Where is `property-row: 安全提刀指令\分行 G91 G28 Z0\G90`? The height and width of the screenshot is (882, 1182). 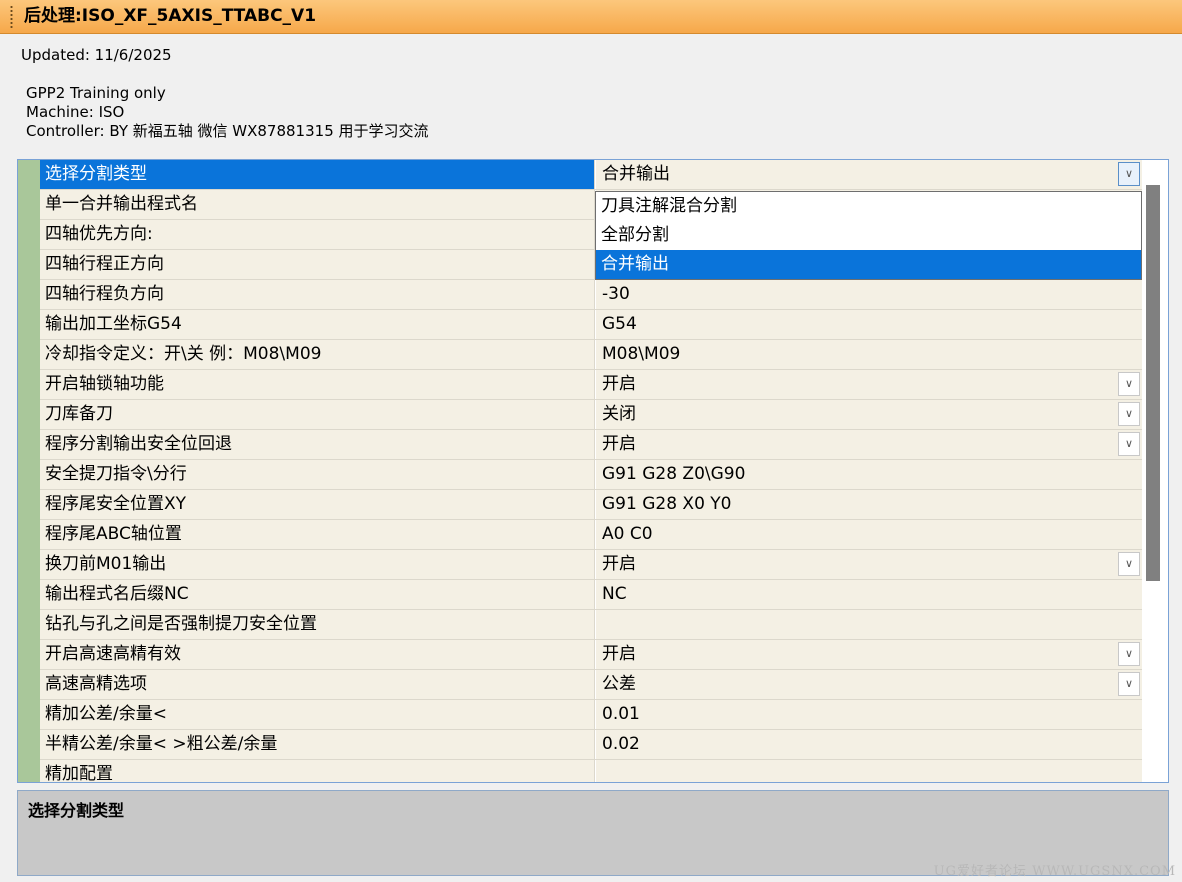
property-row: 安全提刀指令\分行 G91 G28 Z0\G90 is located at coordinates (591, 475).